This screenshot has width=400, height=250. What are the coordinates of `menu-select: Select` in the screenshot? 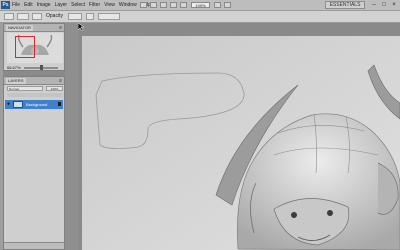 It's located at (78, 5).